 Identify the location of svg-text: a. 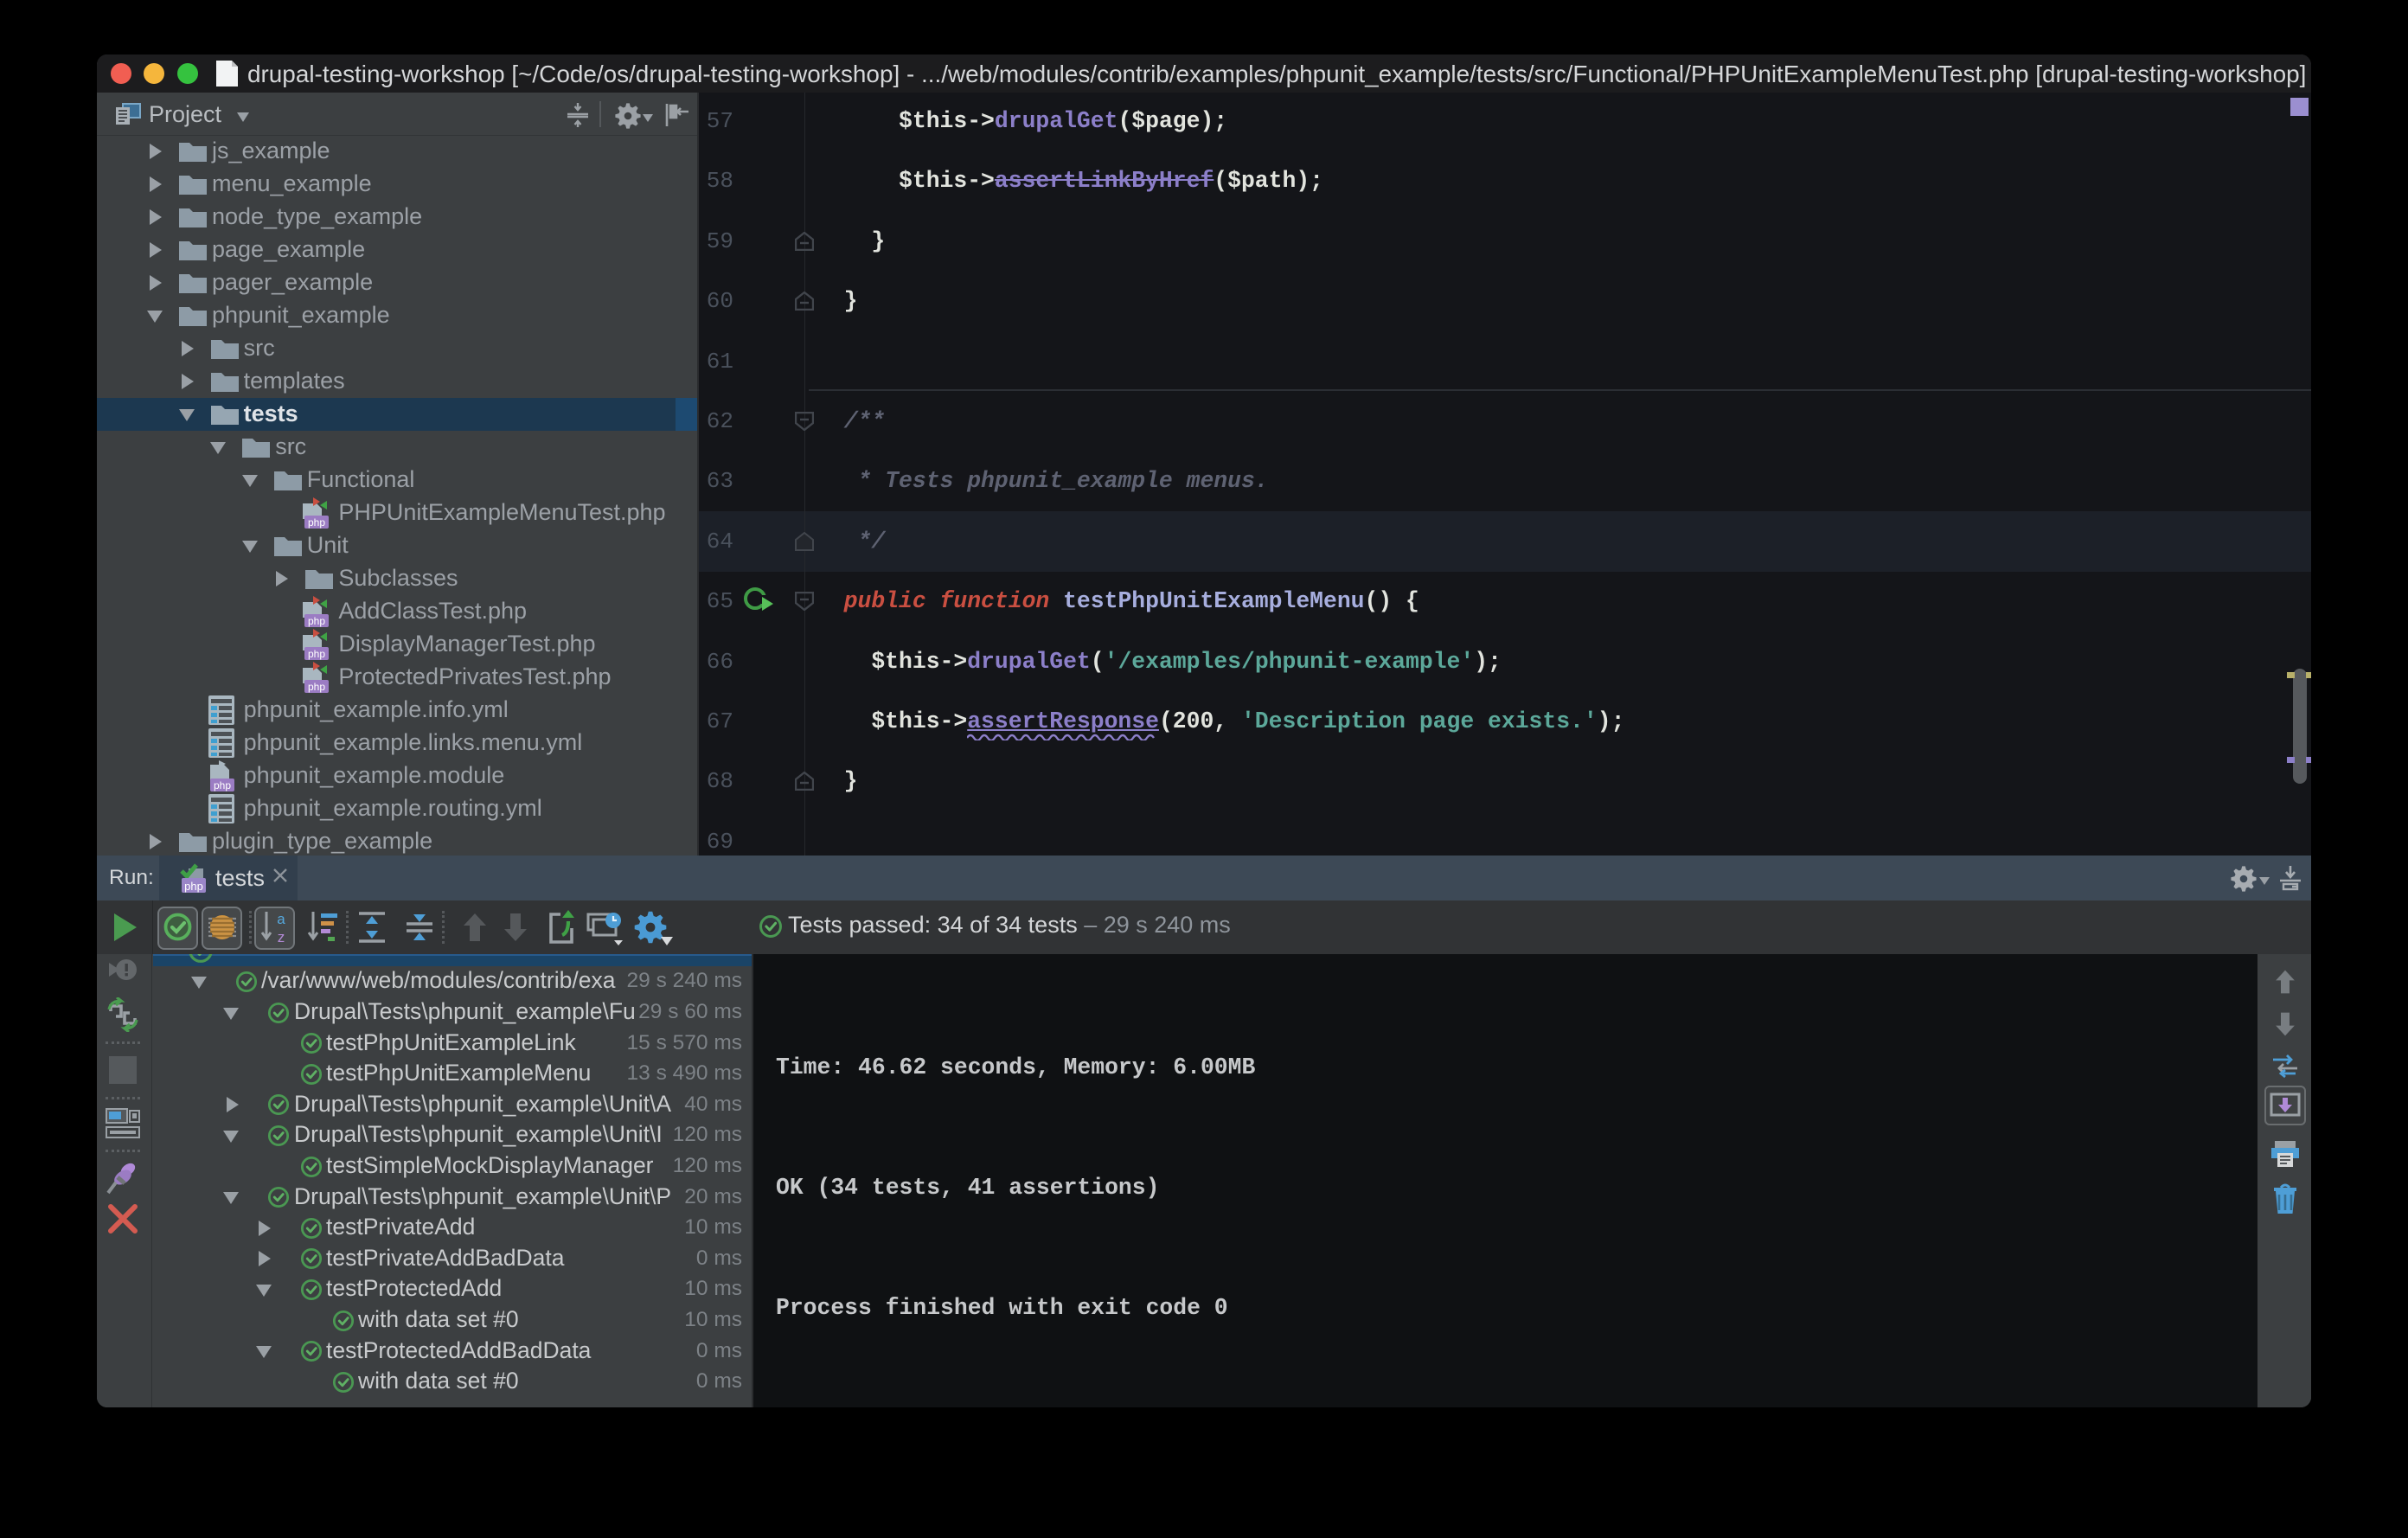
(281, 919).